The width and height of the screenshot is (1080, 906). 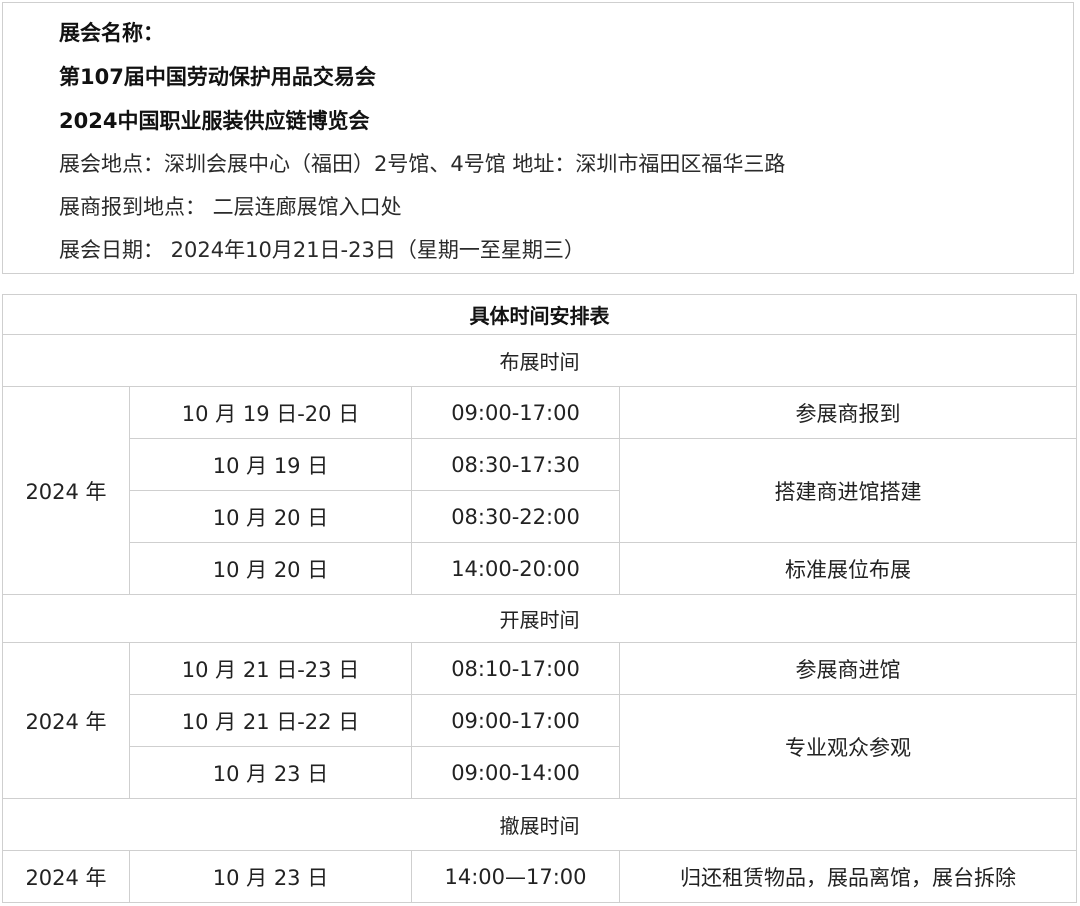 I want to click on schedule-title: 具体时间安排表, so click(x=539, y=314).